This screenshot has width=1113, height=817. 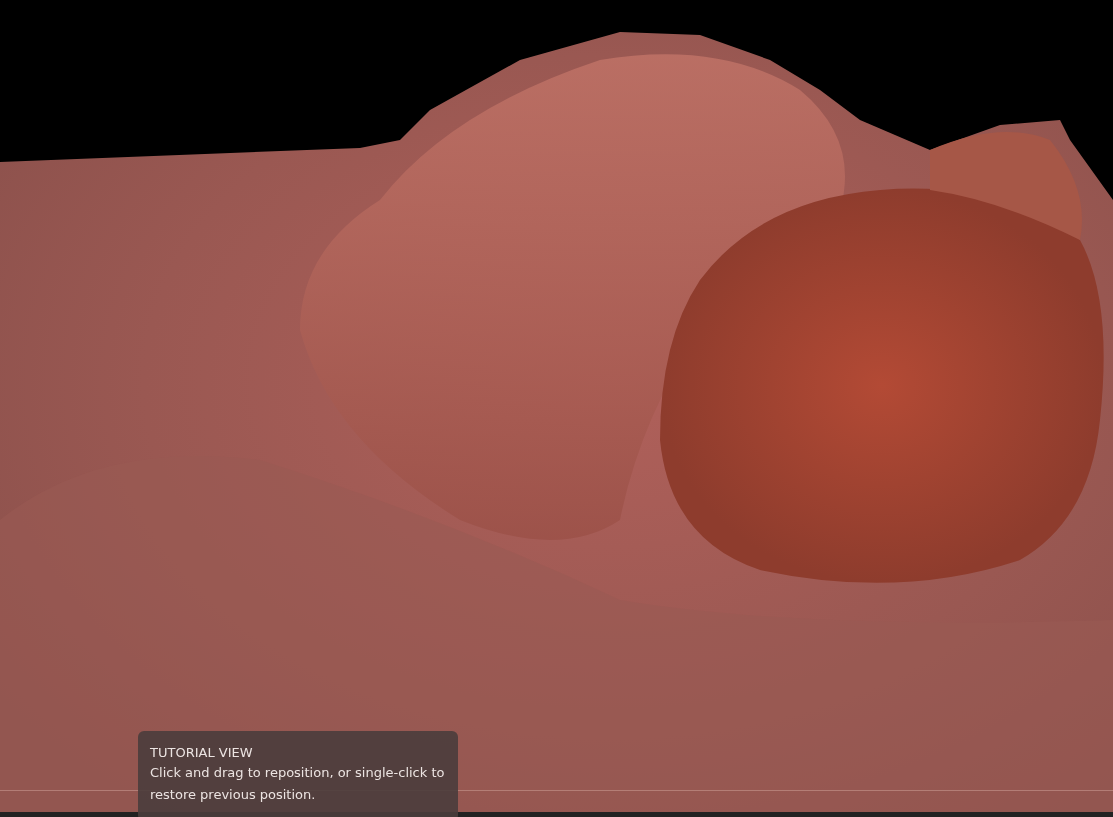 What do you see at coordinates (201, 753) in the screenshot?
I see `tooltip-title: TUTORIAL VIEW` at bounding box center [201, 753].